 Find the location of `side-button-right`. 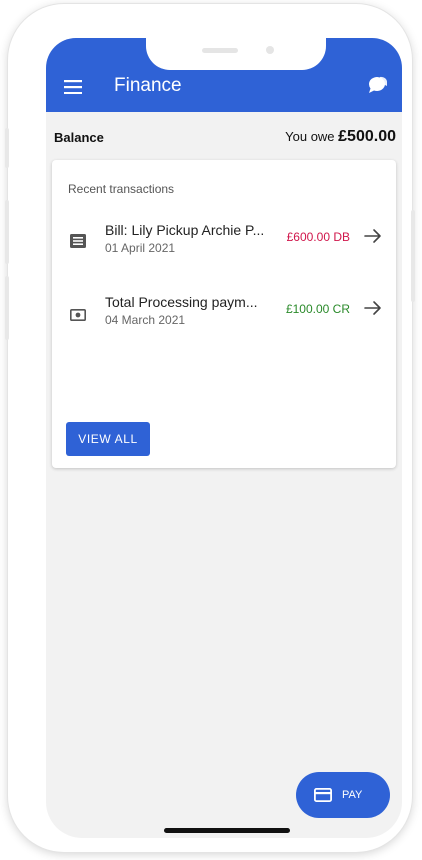

side-button-right is located at coordinates (413, 256).